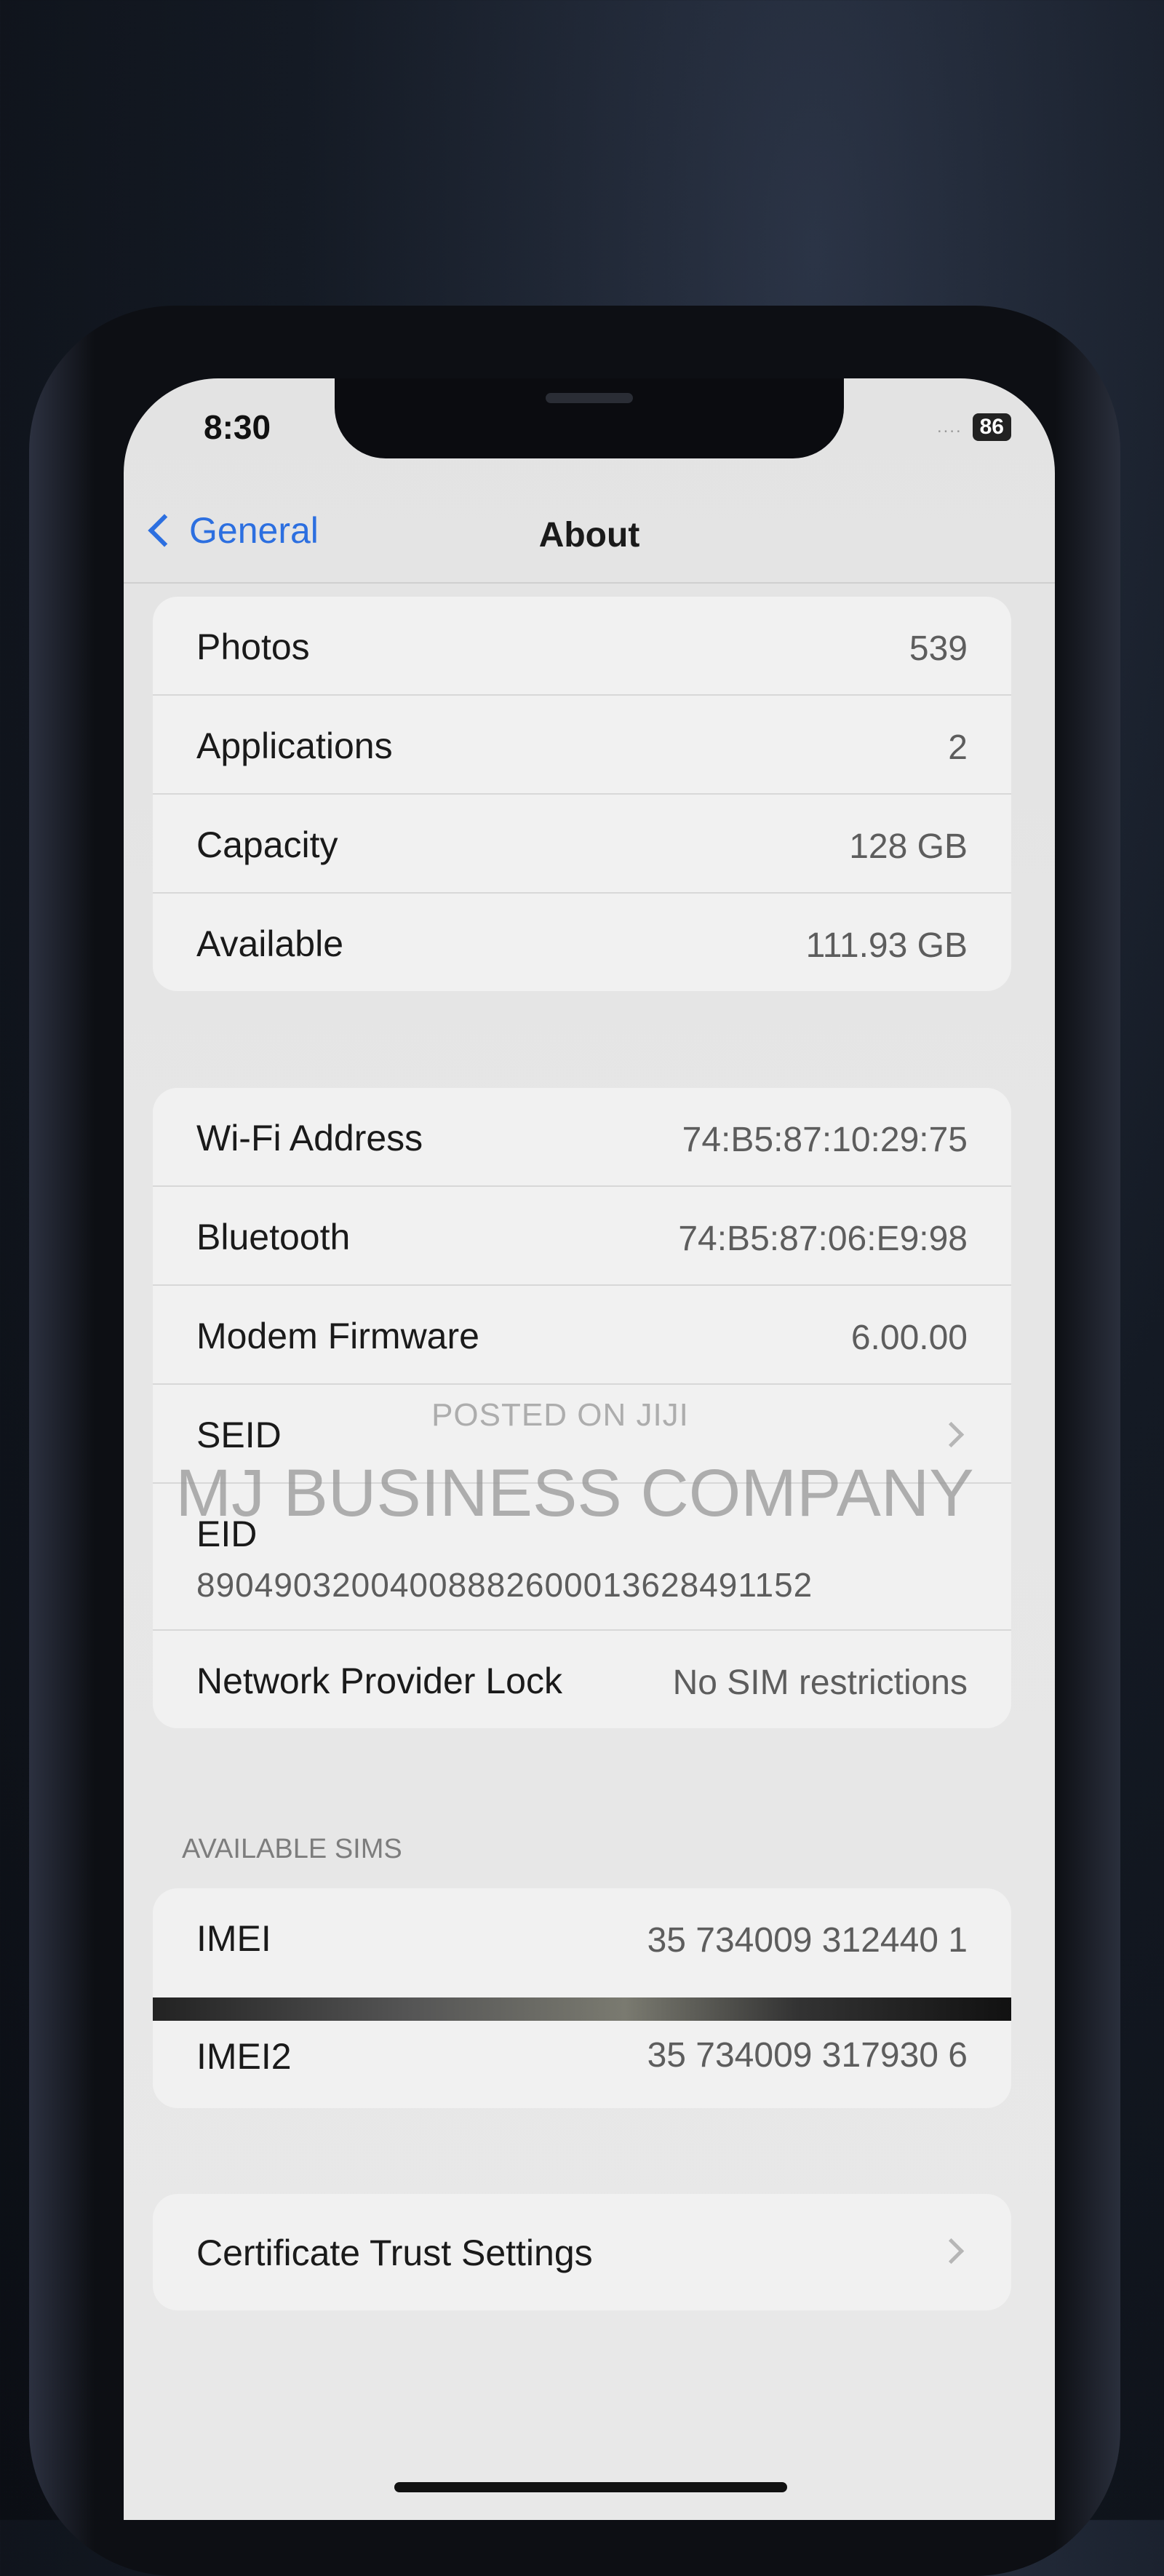 This screenshot has width=1164, height=2576. What do you see at coordinates (582, 1557) in the screenshot?
I see `eid-row: EID 89049032004008882600013628491152` at bounding box center [582, 1557].